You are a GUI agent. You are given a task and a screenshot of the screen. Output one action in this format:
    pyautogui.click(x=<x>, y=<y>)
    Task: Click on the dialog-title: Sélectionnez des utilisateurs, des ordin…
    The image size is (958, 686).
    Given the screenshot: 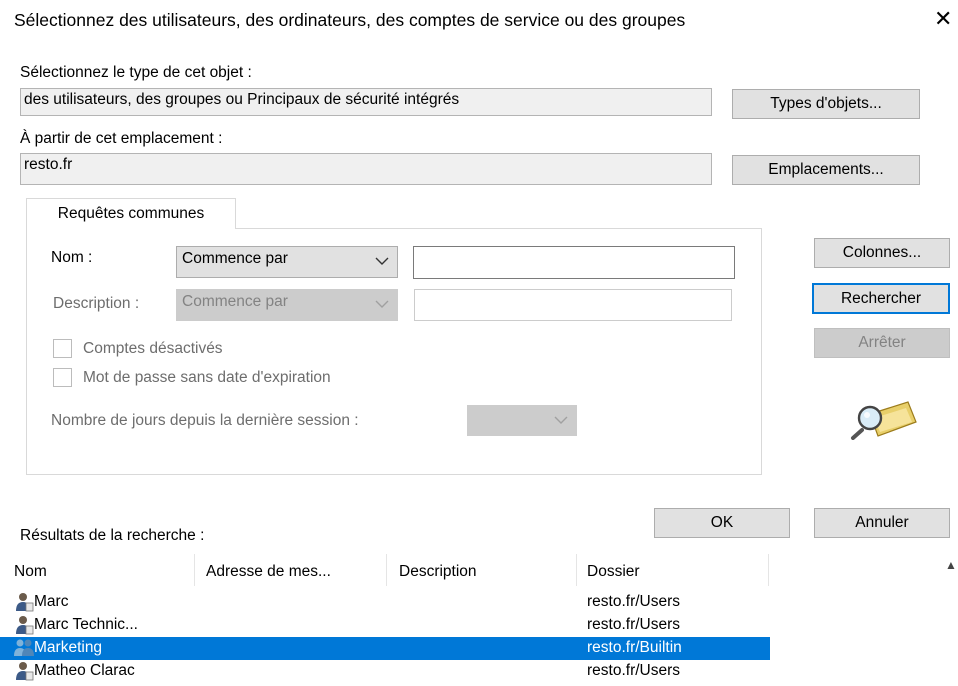 What is the action you would take?
    pyautogui.click(x=350, y=20)
    